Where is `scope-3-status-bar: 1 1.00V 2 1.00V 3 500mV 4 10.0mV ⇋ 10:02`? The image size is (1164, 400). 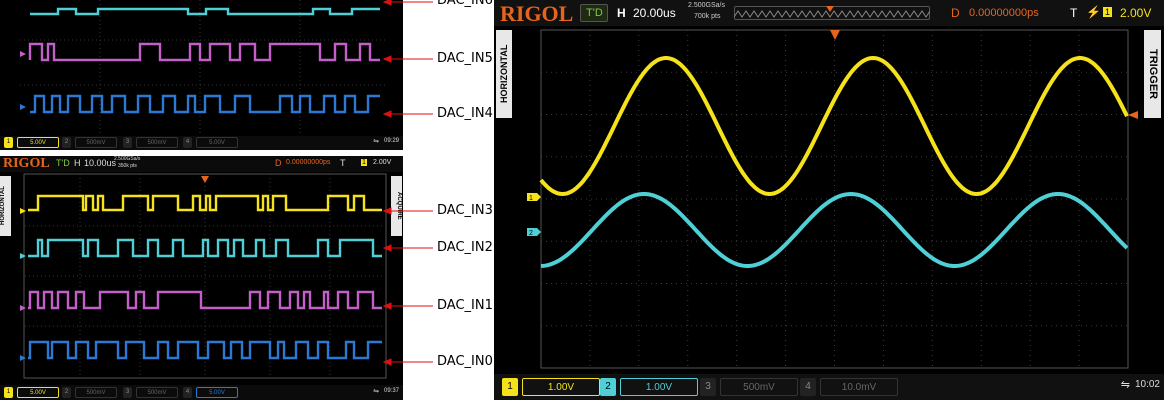 scope-3-status-bar: 1 1.00V 2 1.00V 3 500mV 4 10.0mV ⇋ 10:02 is located at coordinates (829, 387).